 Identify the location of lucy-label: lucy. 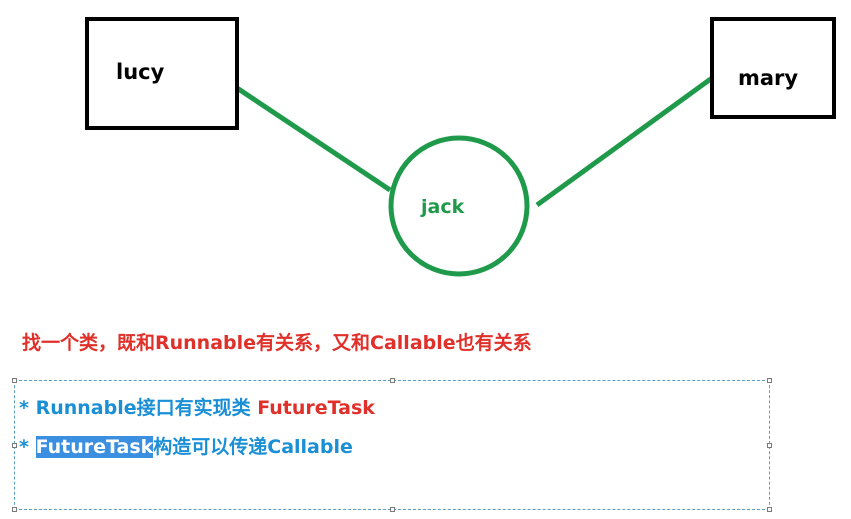
(140, 72).